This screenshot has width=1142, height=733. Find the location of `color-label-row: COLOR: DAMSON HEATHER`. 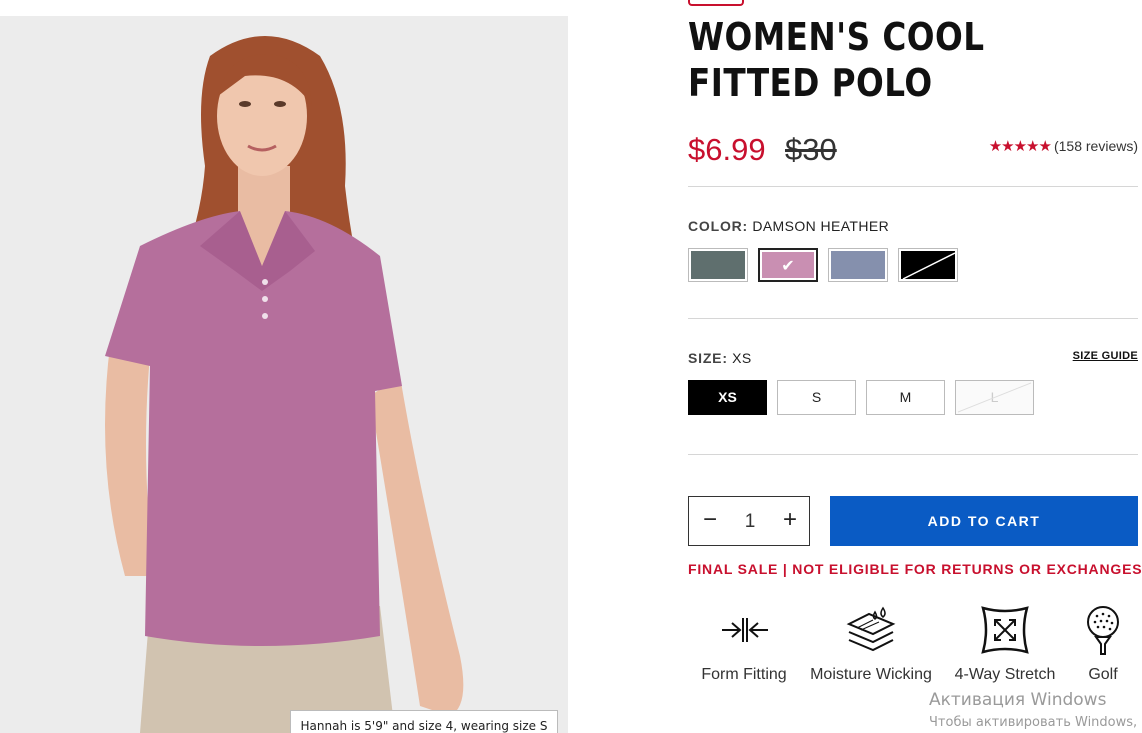

color-label-row: COLOR: DAMSON HEATHER is located at coordinates (788, 226).